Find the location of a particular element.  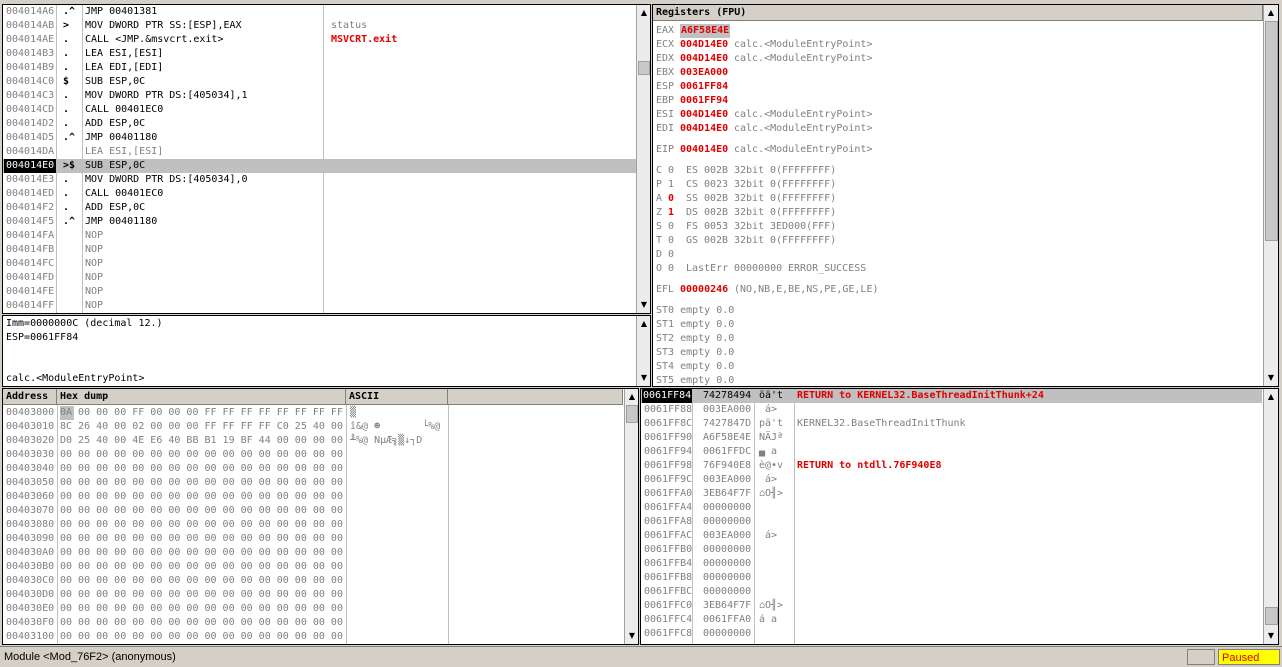

dump-header-address: Address is located at coordinates (30, 397).